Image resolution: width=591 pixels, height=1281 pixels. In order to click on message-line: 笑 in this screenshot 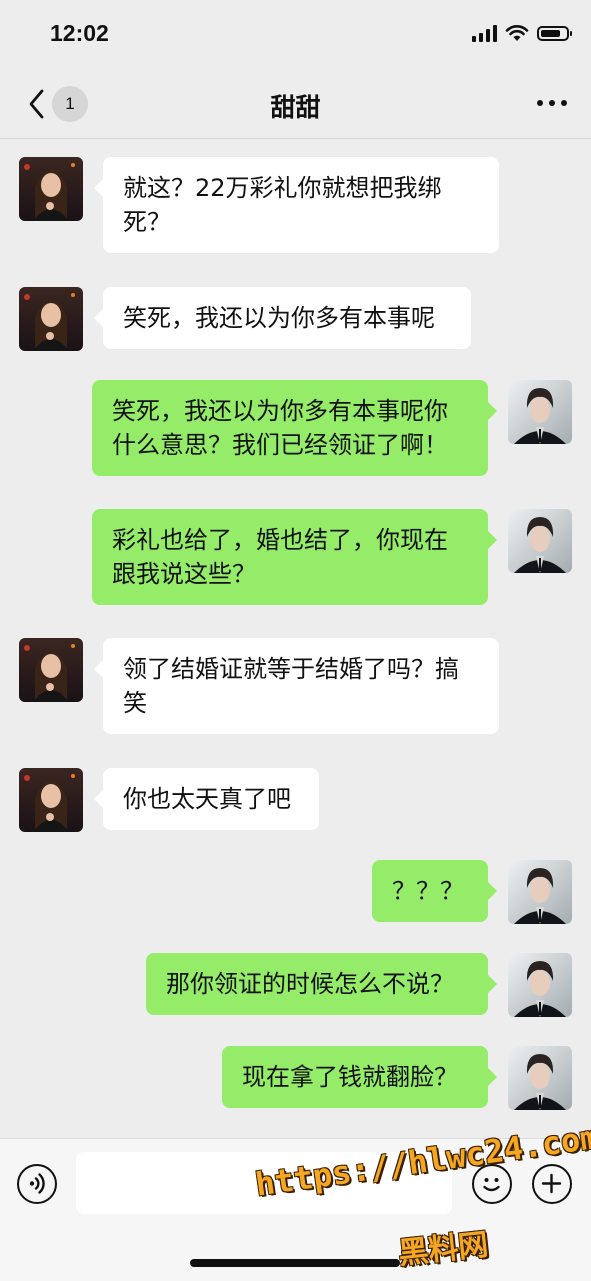, I will do `click(135, 703)`.